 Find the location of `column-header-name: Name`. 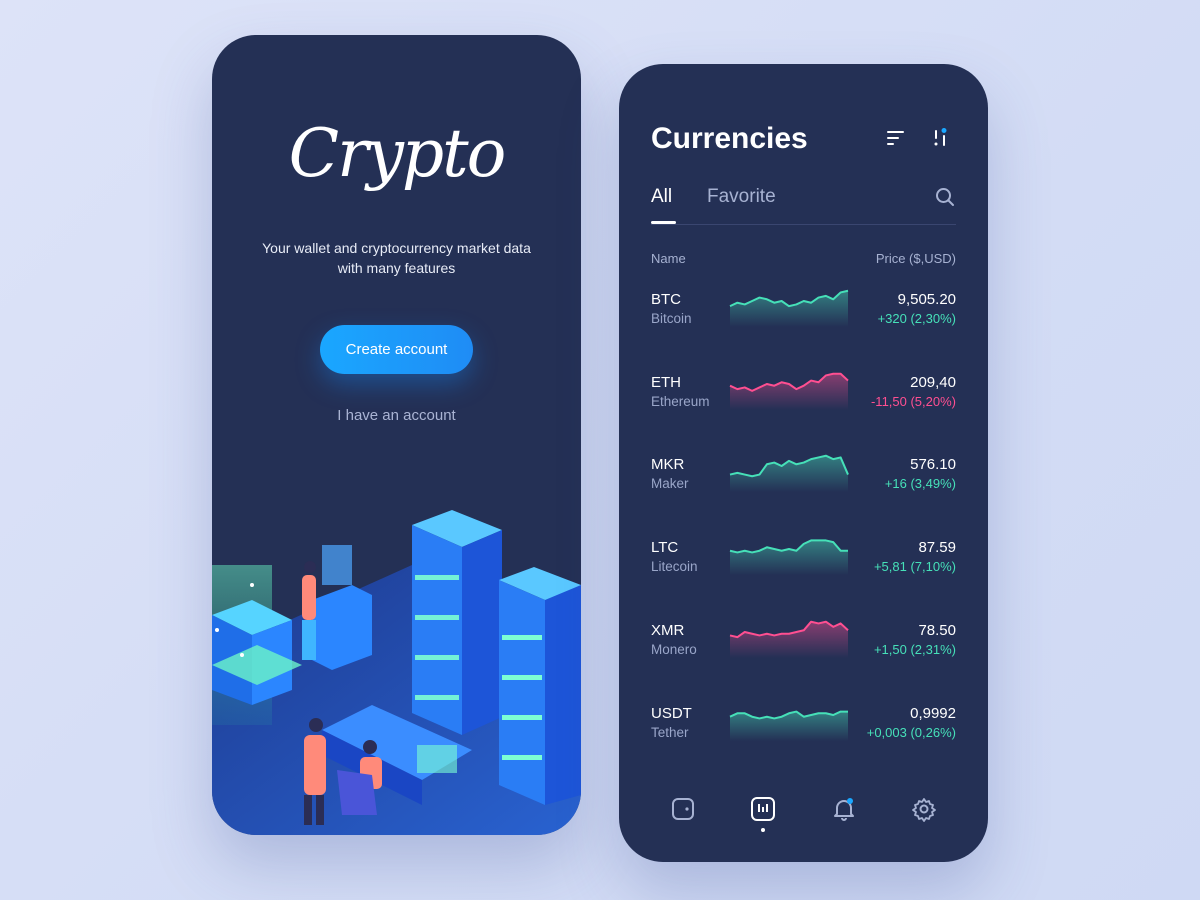

column-header-name: Name is located at coordinates (668, 258).